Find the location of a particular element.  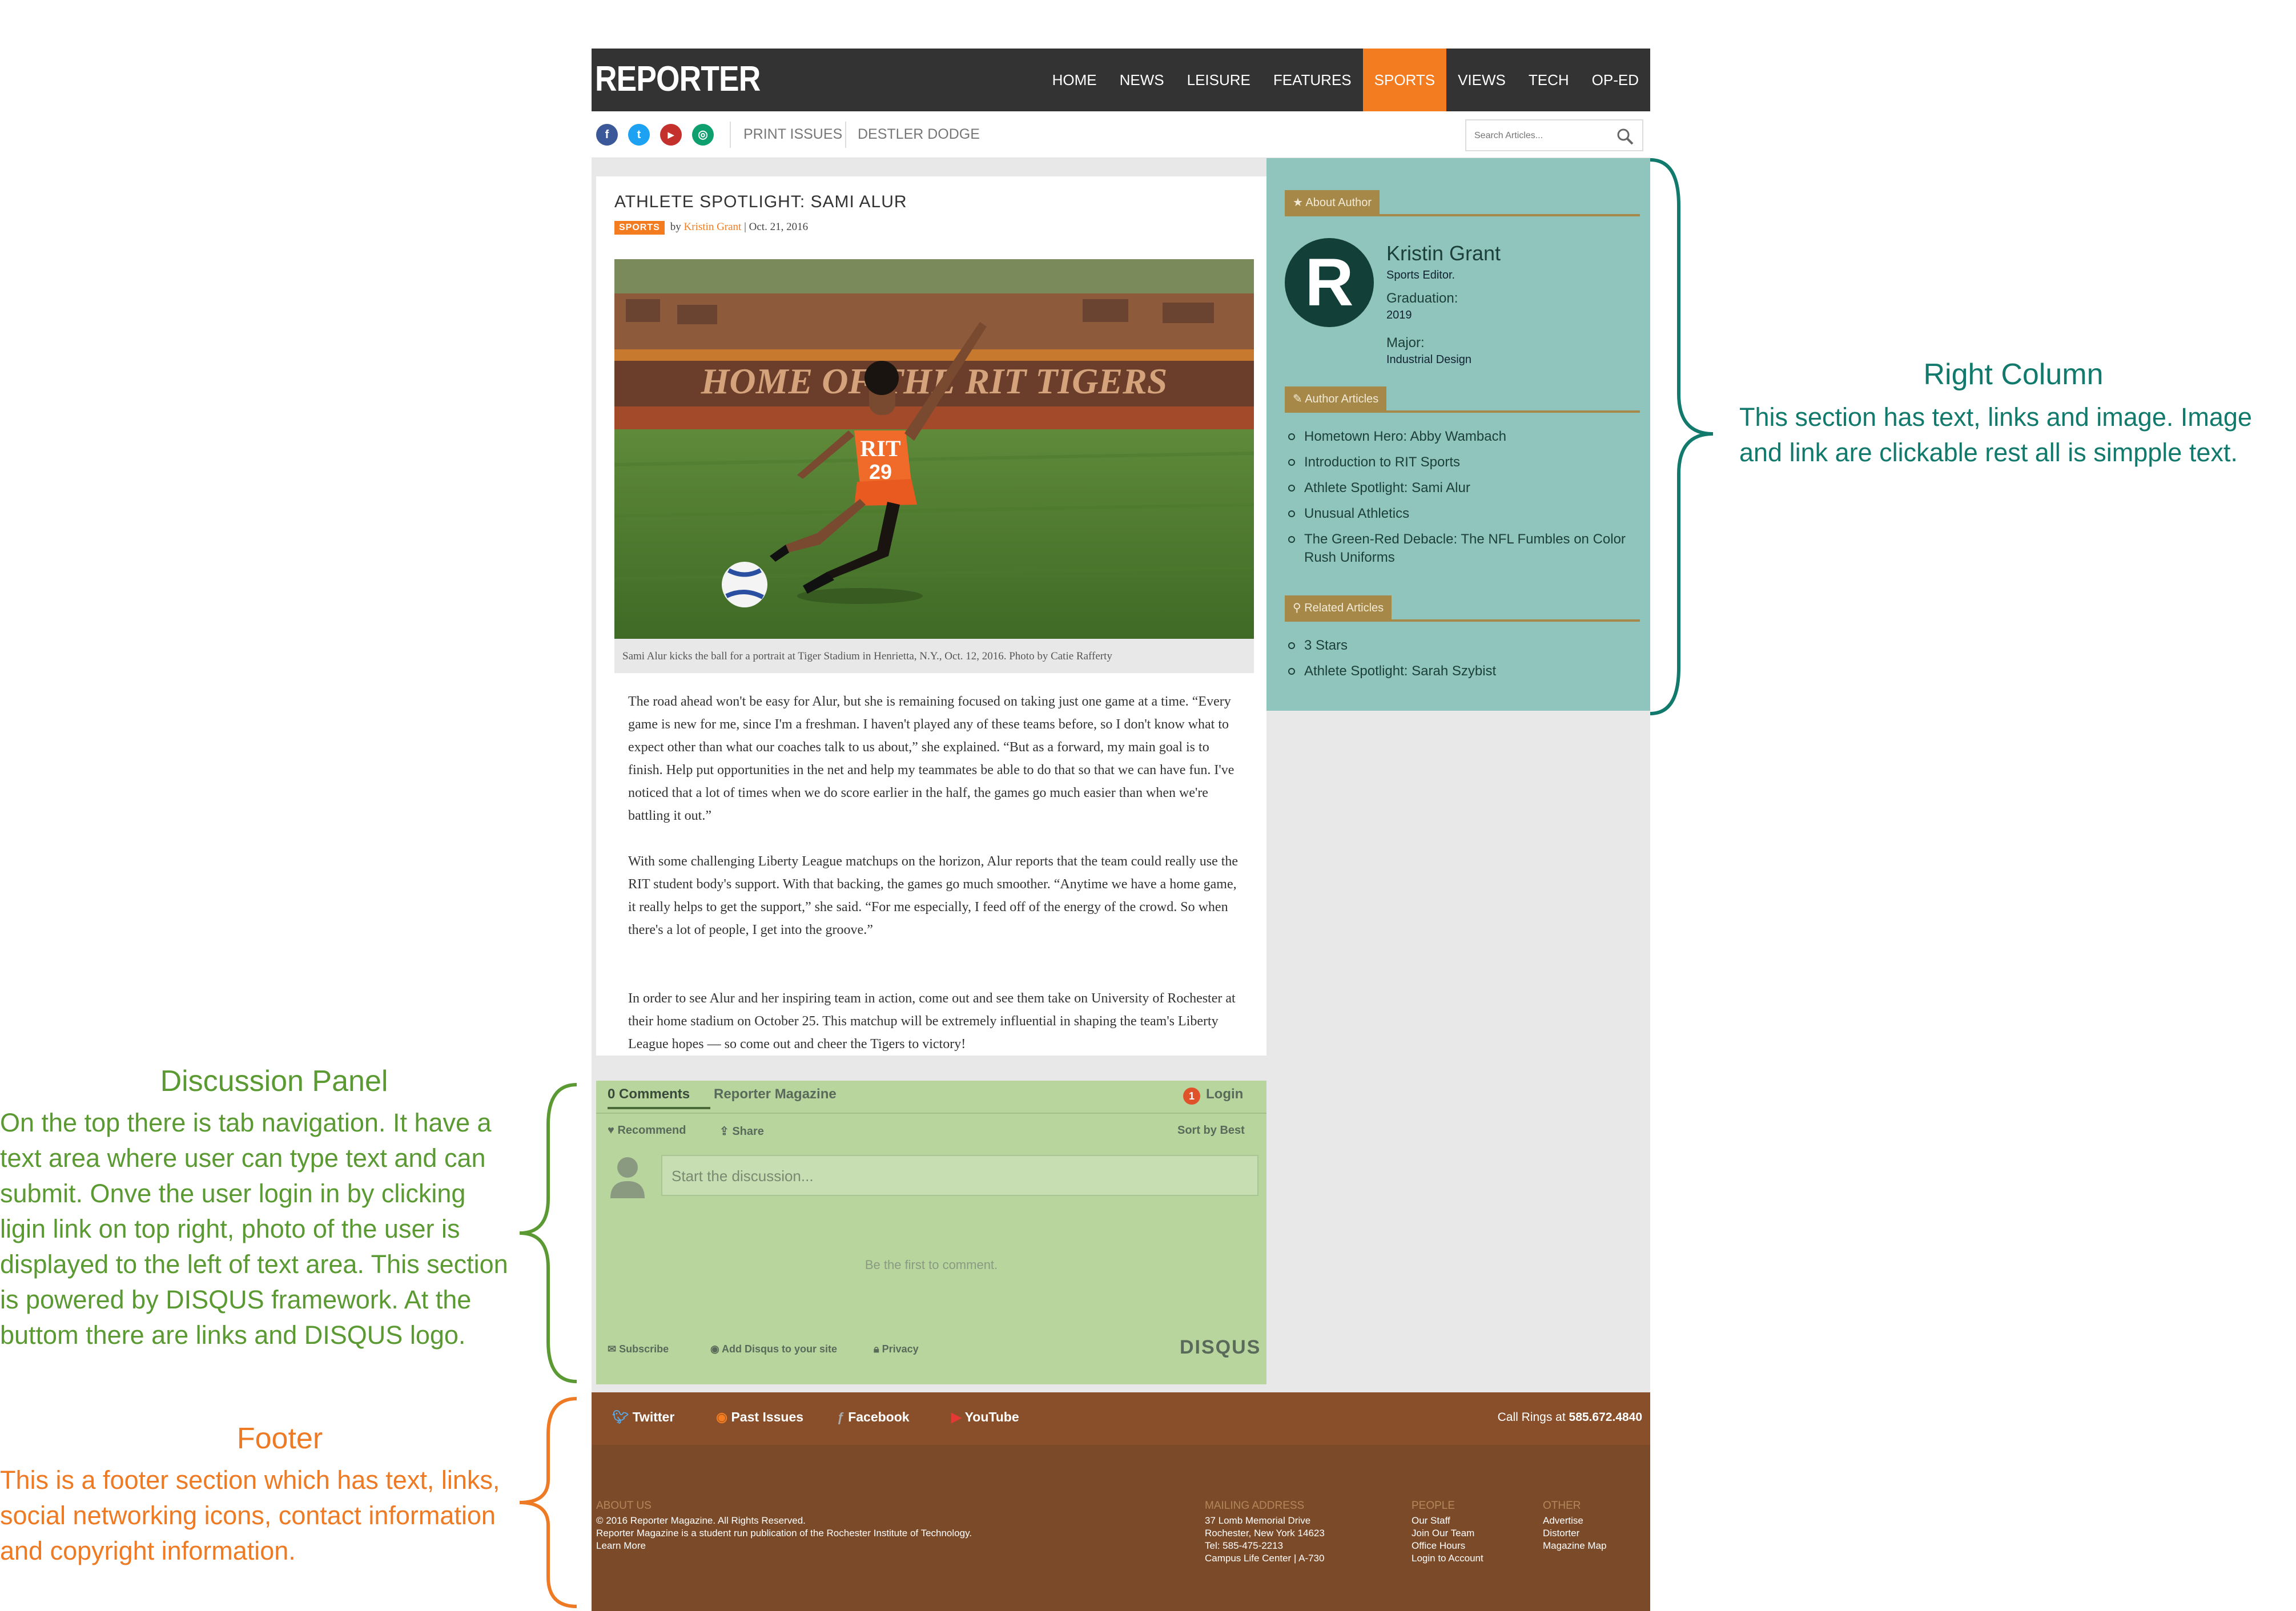

disqus-icon: ◉ is located at coordinates (716, 1349).